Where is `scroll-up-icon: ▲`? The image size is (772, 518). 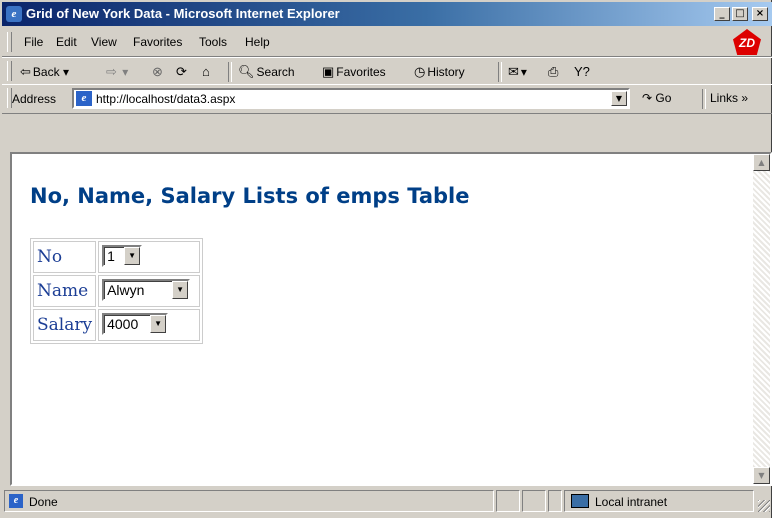 scroll-up-icon: ▲ is located at coordinates (761, 162).